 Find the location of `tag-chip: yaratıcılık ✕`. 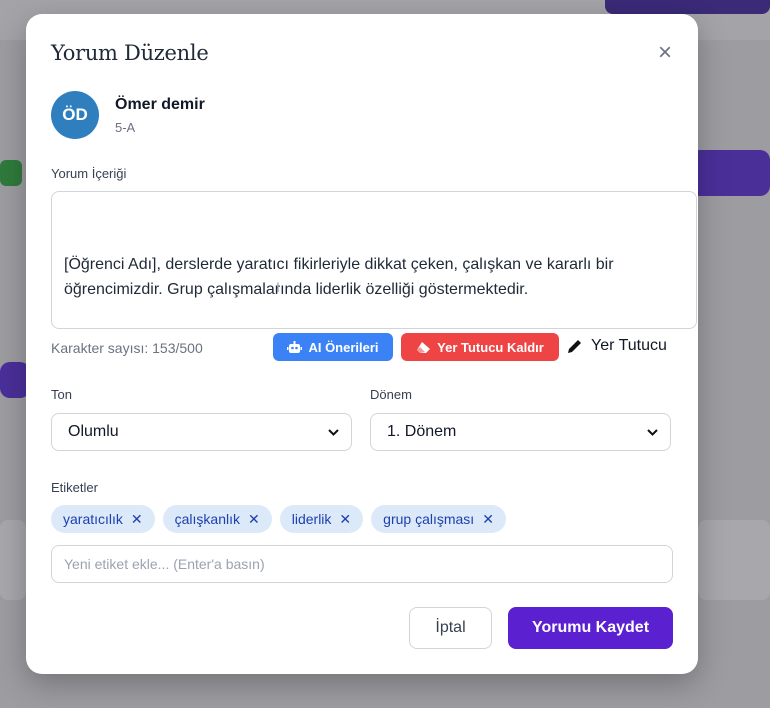

tag-chip: yaratıcılık ✕ is located at coordinates (103, 519).